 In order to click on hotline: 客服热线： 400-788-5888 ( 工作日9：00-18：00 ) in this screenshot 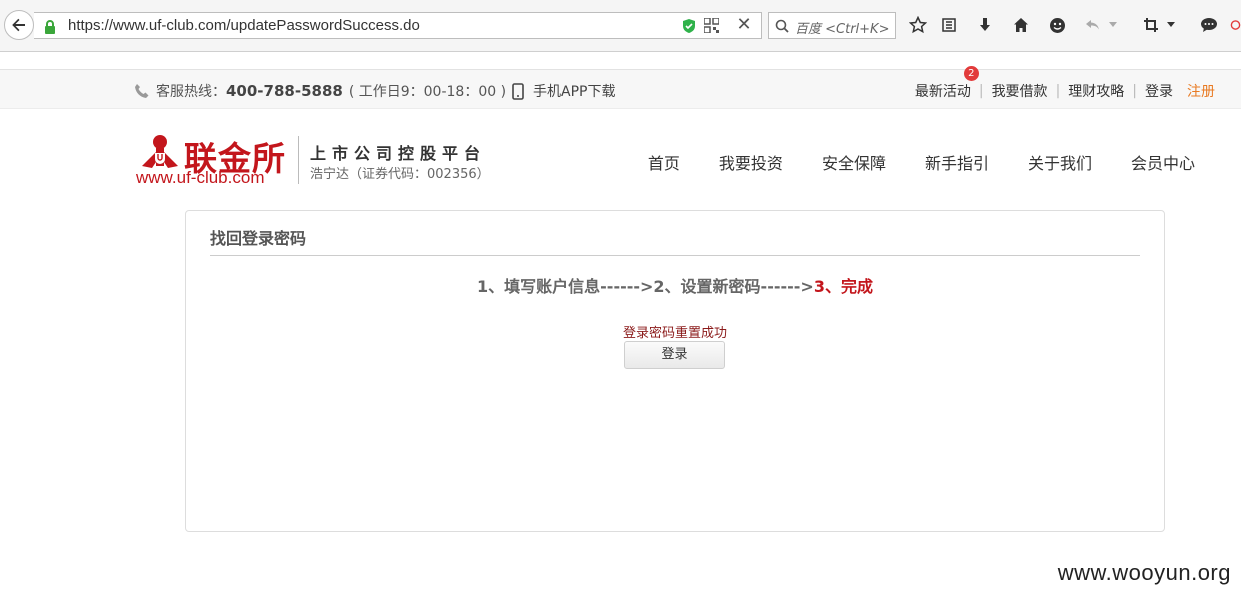, I will do `click(320, 91)`.